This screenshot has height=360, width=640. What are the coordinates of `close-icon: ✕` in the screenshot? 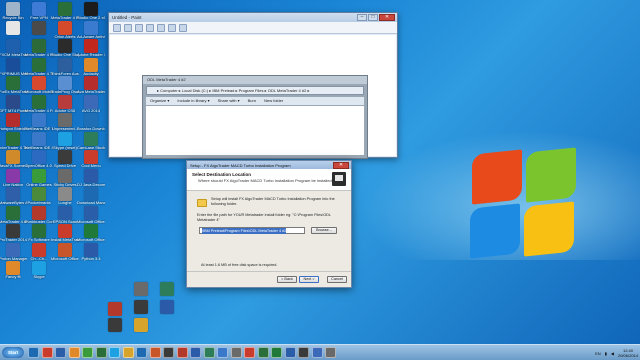 It's located at (387, 17).